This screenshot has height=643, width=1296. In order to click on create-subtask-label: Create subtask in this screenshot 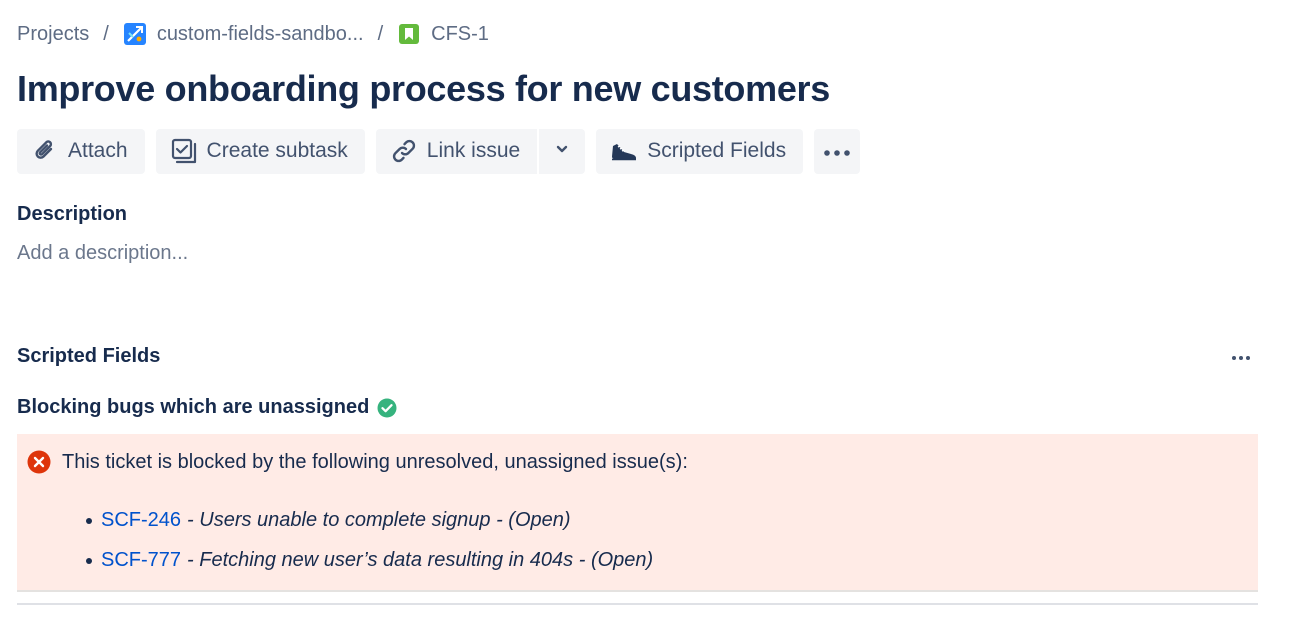, I will do `click(277, 150)`.